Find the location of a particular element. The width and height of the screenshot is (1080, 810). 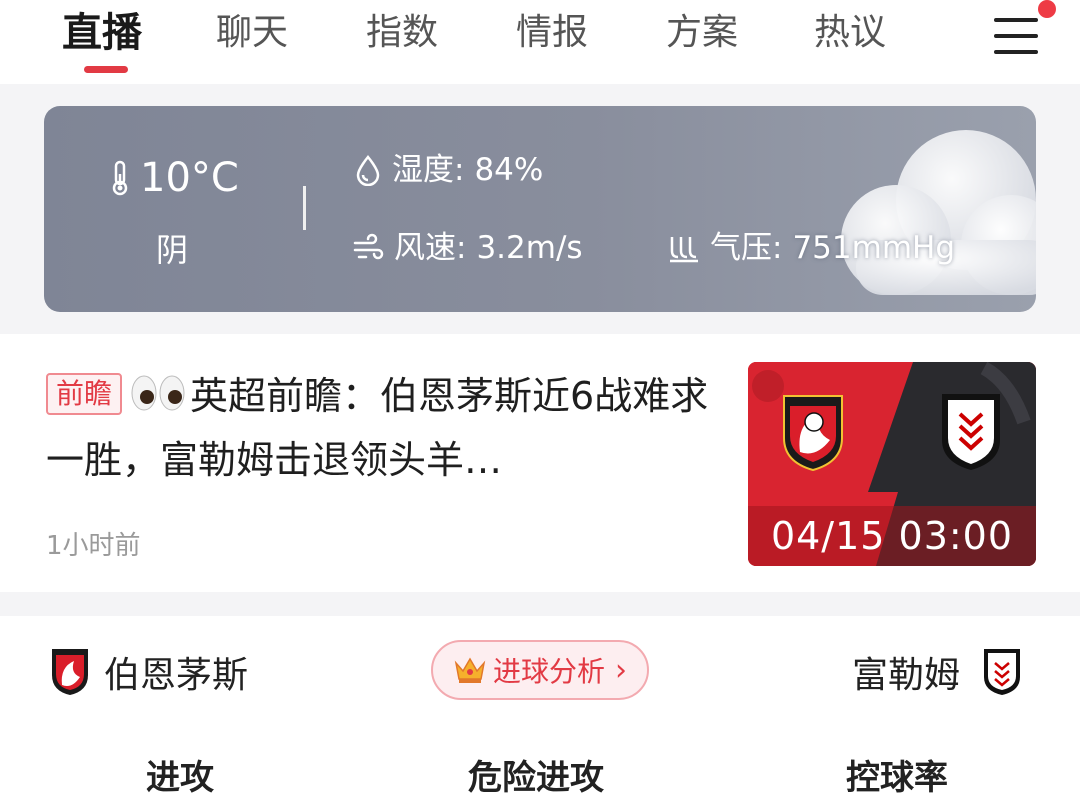

stat-possession-label: 控球率 is located at coordinates (897, 778).